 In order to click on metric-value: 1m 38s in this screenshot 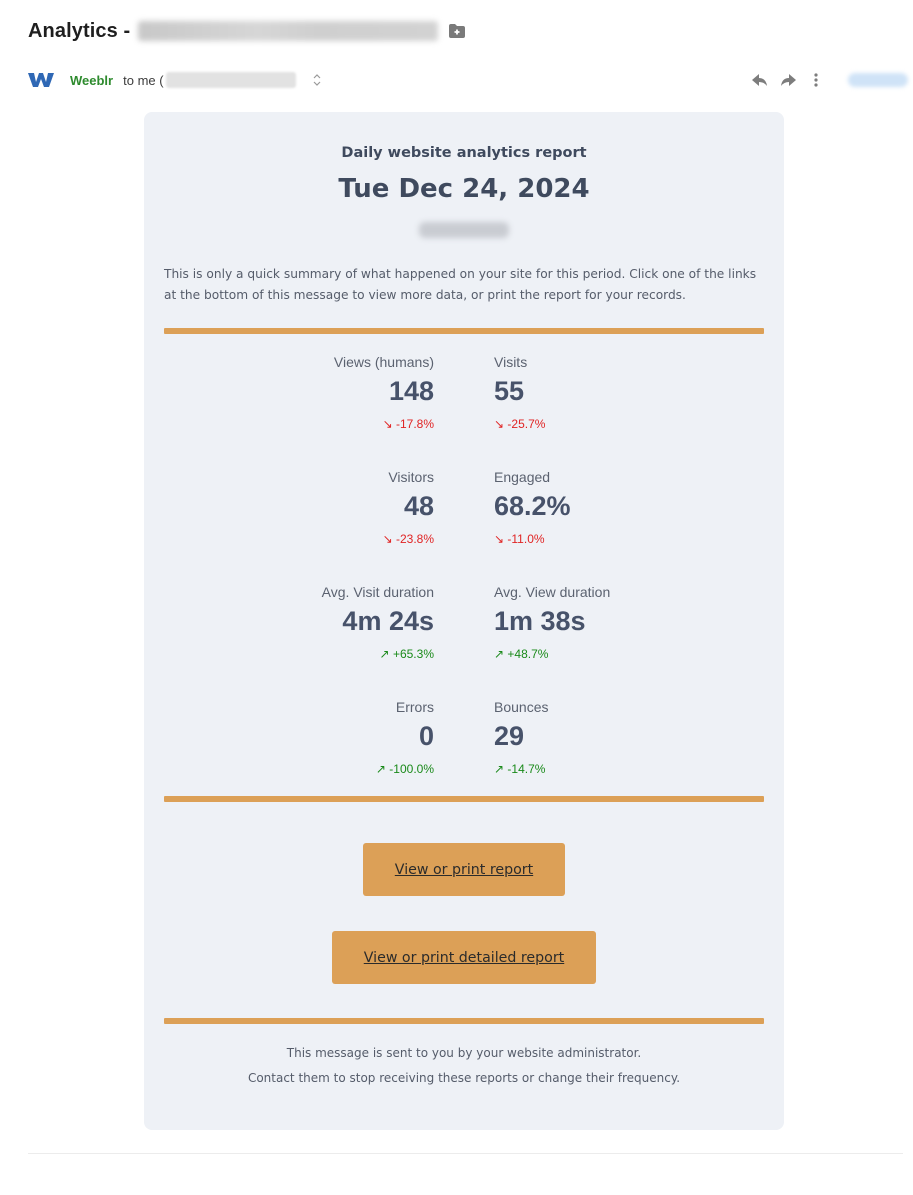, I will do `click(540, 621)`.